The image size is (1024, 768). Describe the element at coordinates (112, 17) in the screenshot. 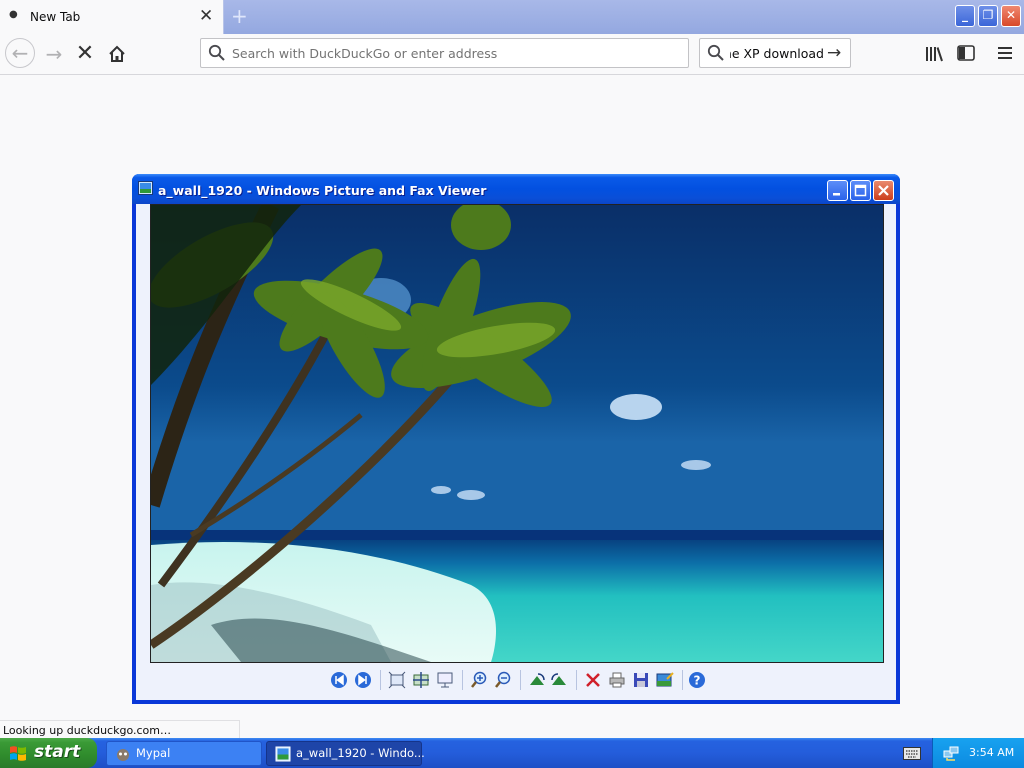

I see `tab-new-tab: ● New Tab ✕` at that location.